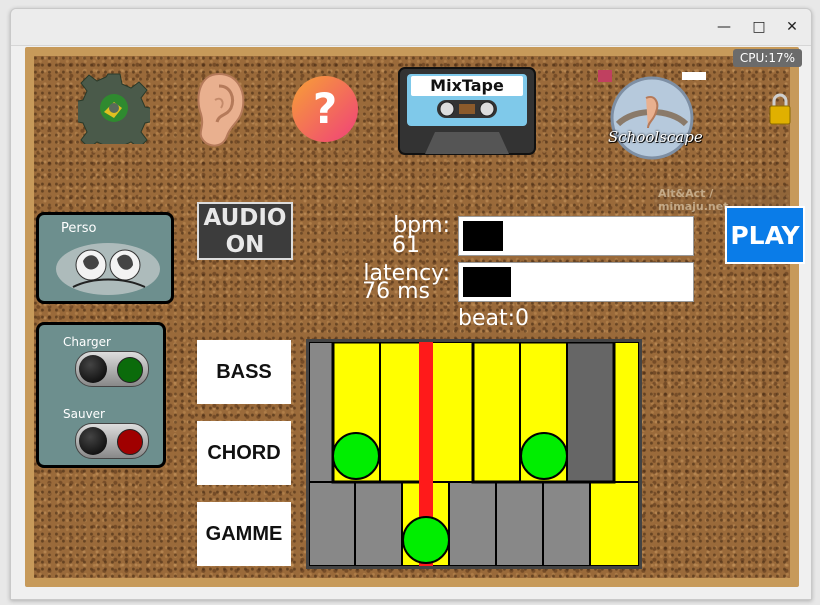 The height and width of the screenshot is (605, 820). Describe the element at coordinates (101, 395) in the screenshot. I see `load-save-panel: Charger Sauver` at that location.